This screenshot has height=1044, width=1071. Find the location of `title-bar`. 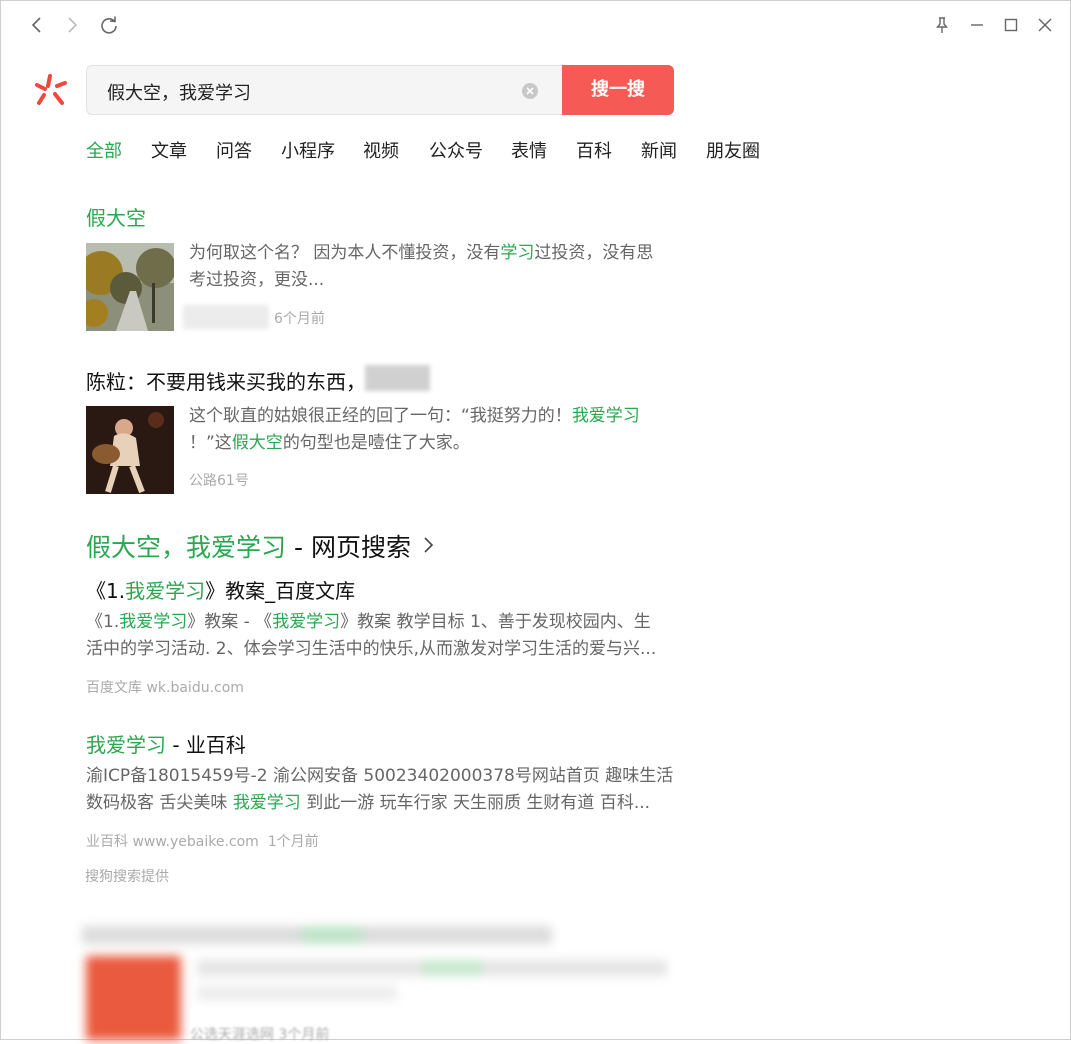

title-bar is located at coordinates (535, 25).